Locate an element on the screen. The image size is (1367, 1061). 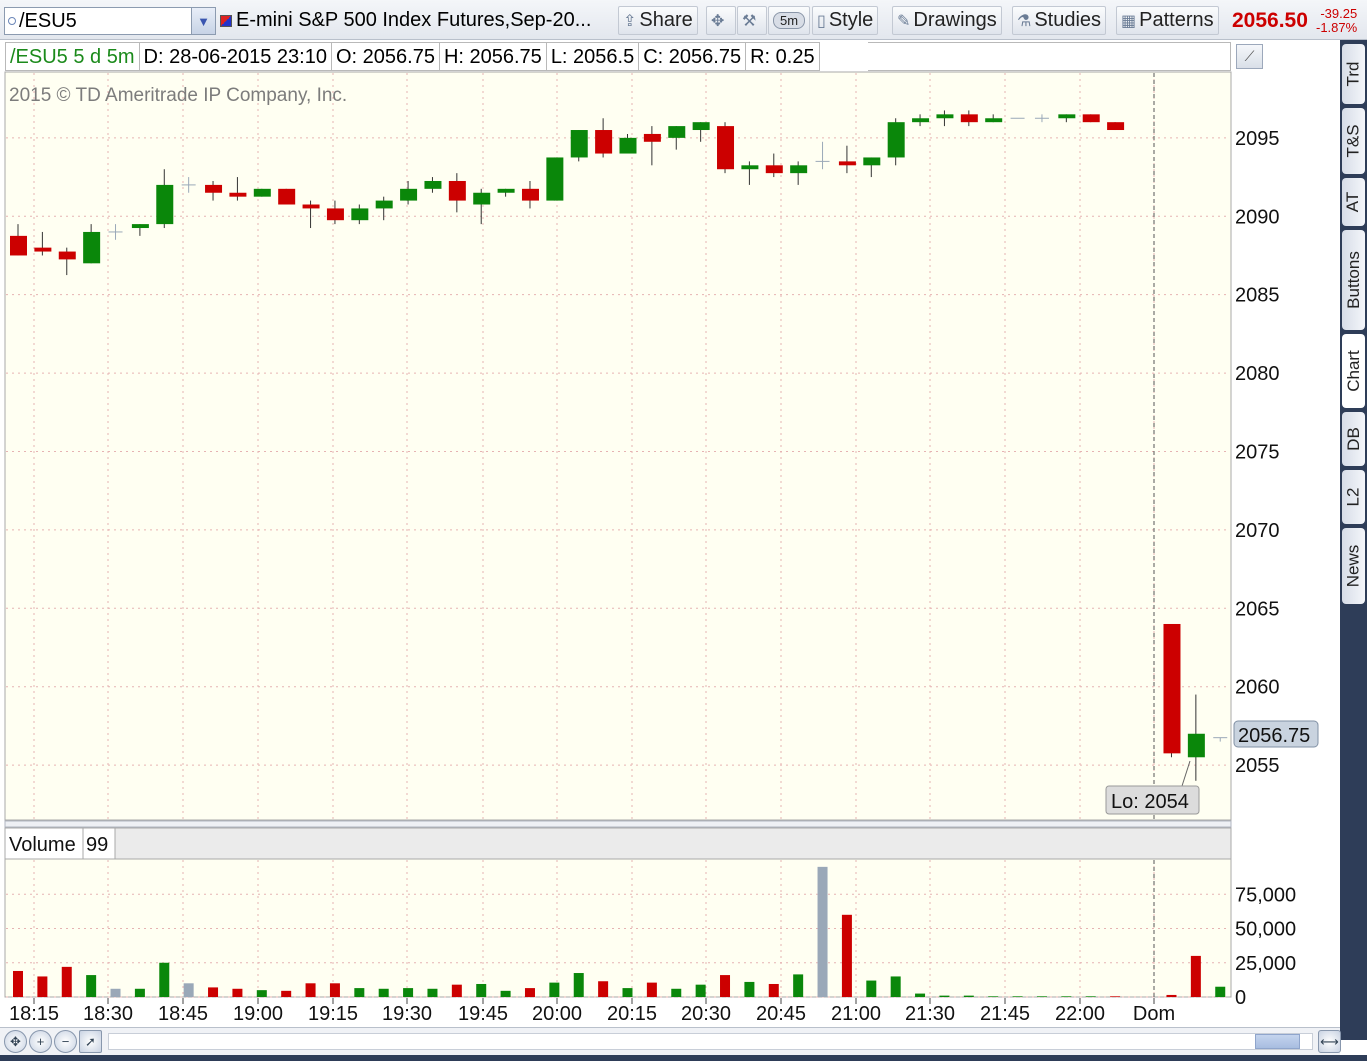
tab-chart: Chart is located at coordinates (1353, 371).